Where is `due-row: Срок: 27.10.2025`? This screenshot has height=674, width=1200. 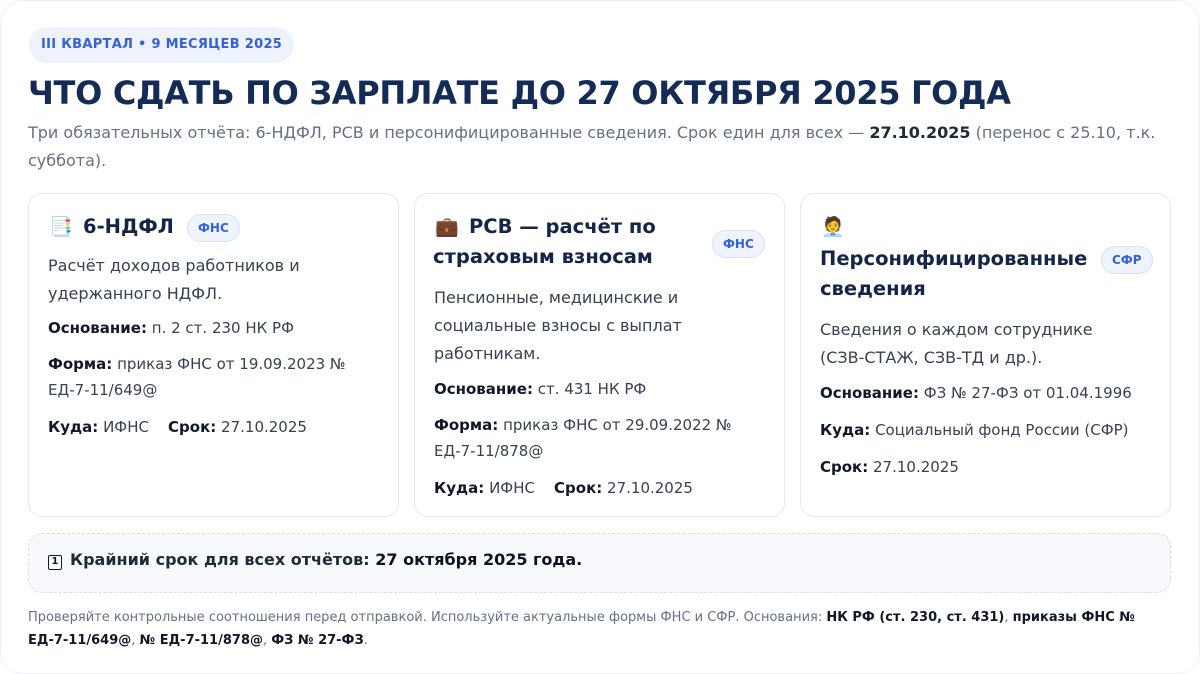 due-row: Срок: 27.10.2025 is located at coordinates (990, 467).